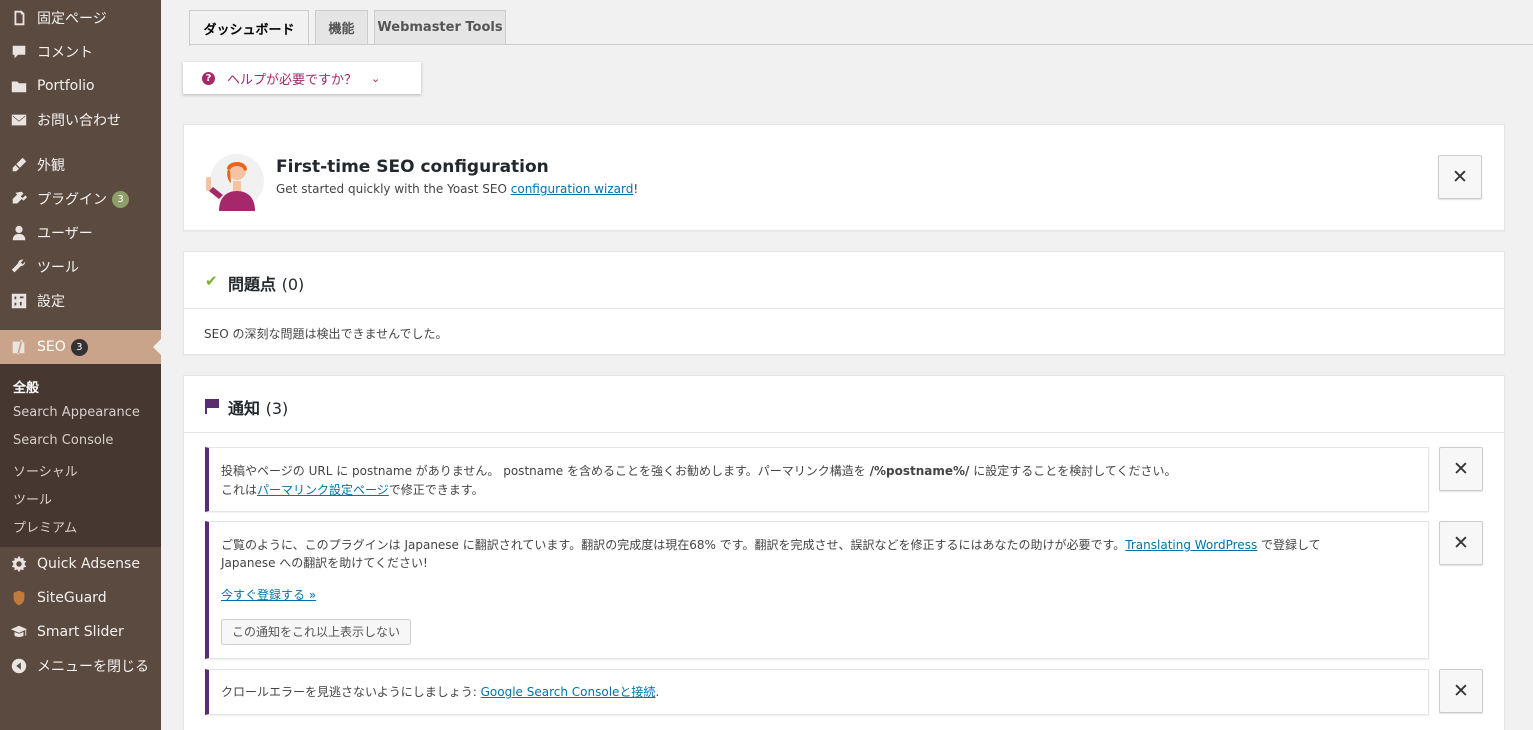 The width and height of the screenshot is (1533, 730). I want to click on tab-dashboard: ダッシュボード, so click(249, 28).